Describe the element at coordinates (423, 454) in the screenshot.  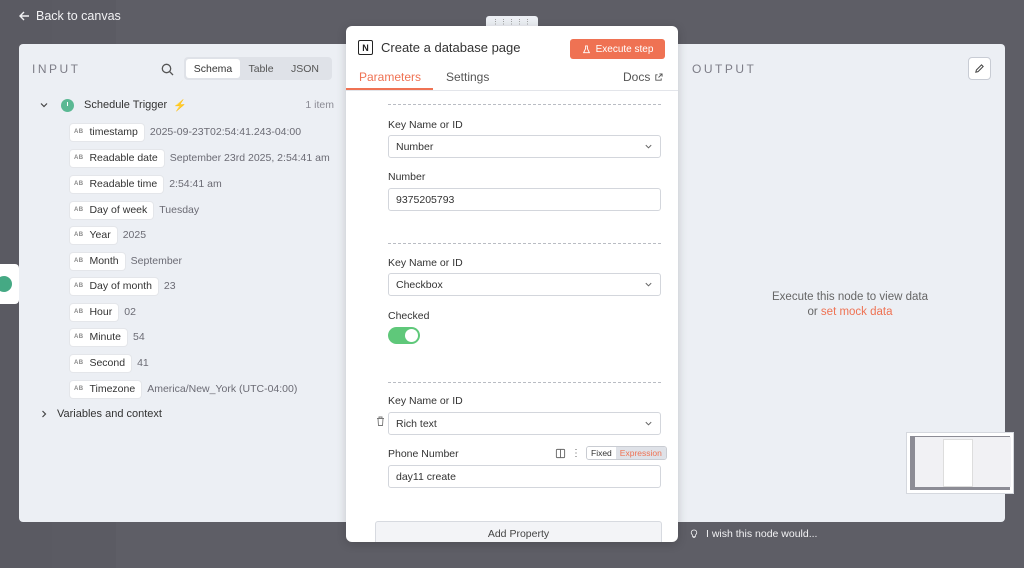
I see `phone-number-label: Phone Number` at that location.